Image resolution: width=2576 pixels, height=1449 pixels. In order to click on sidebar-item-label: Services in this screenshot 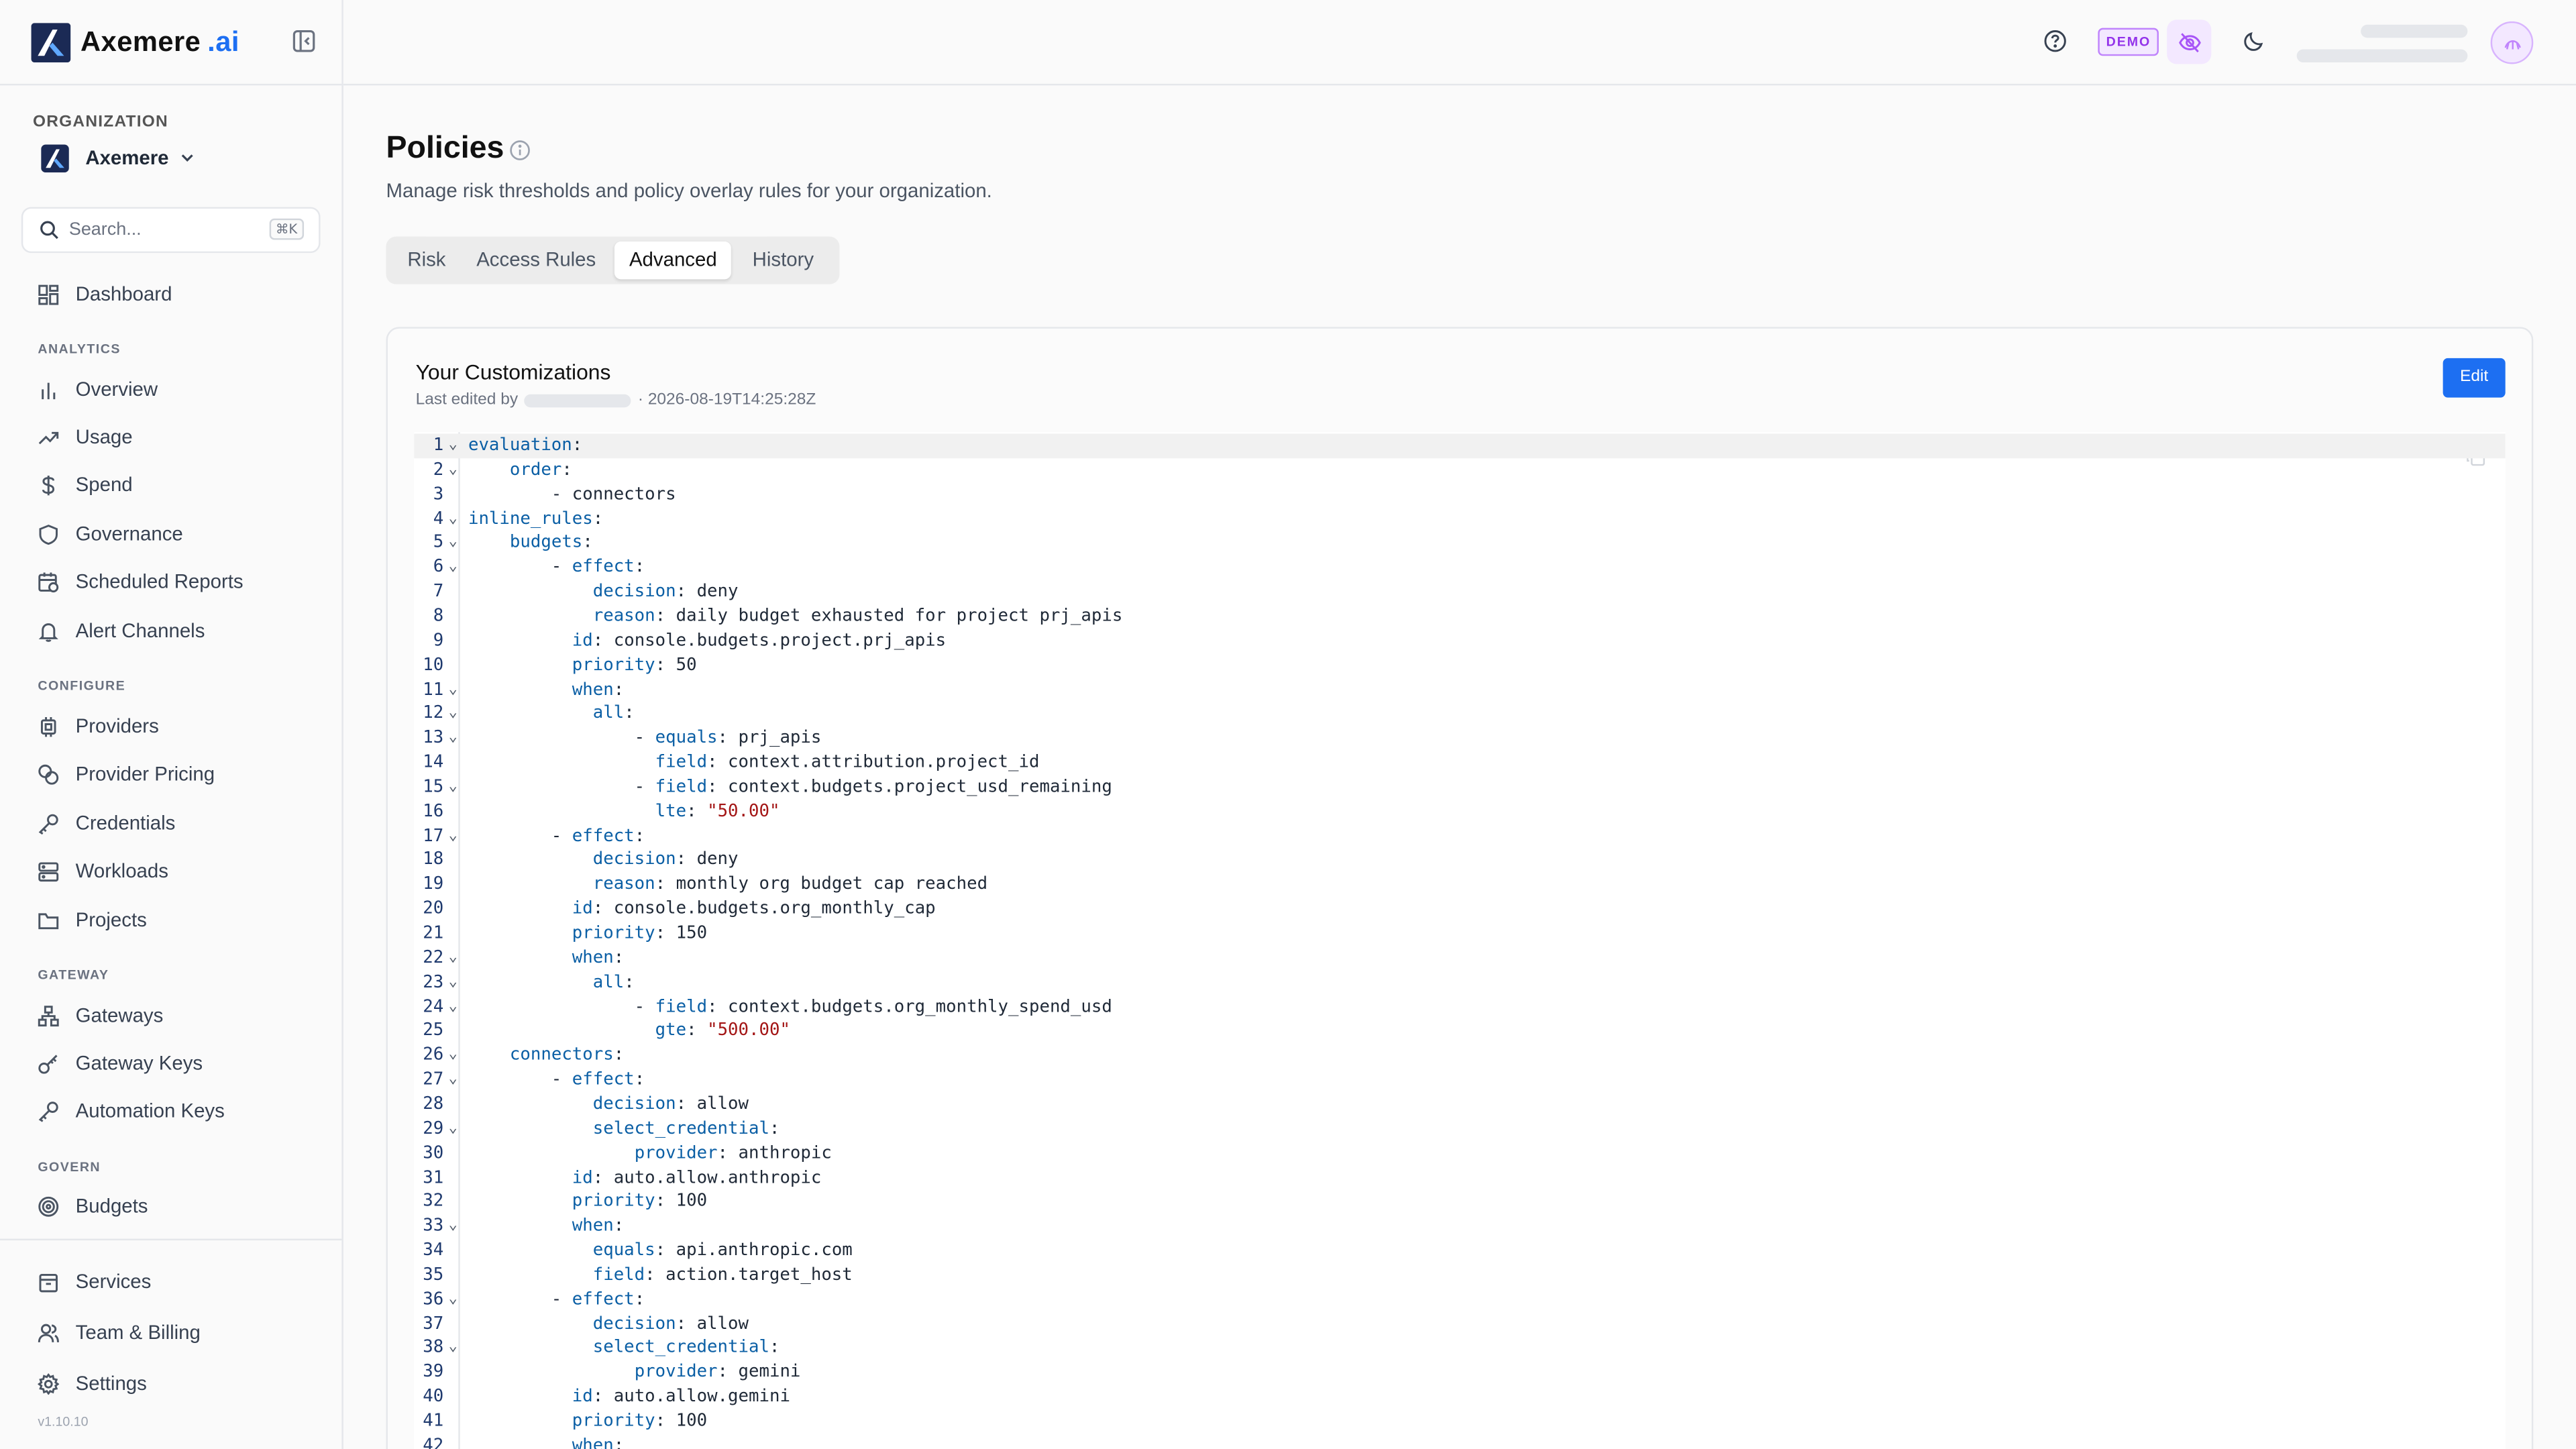, I will do `click(113, 1281)`.